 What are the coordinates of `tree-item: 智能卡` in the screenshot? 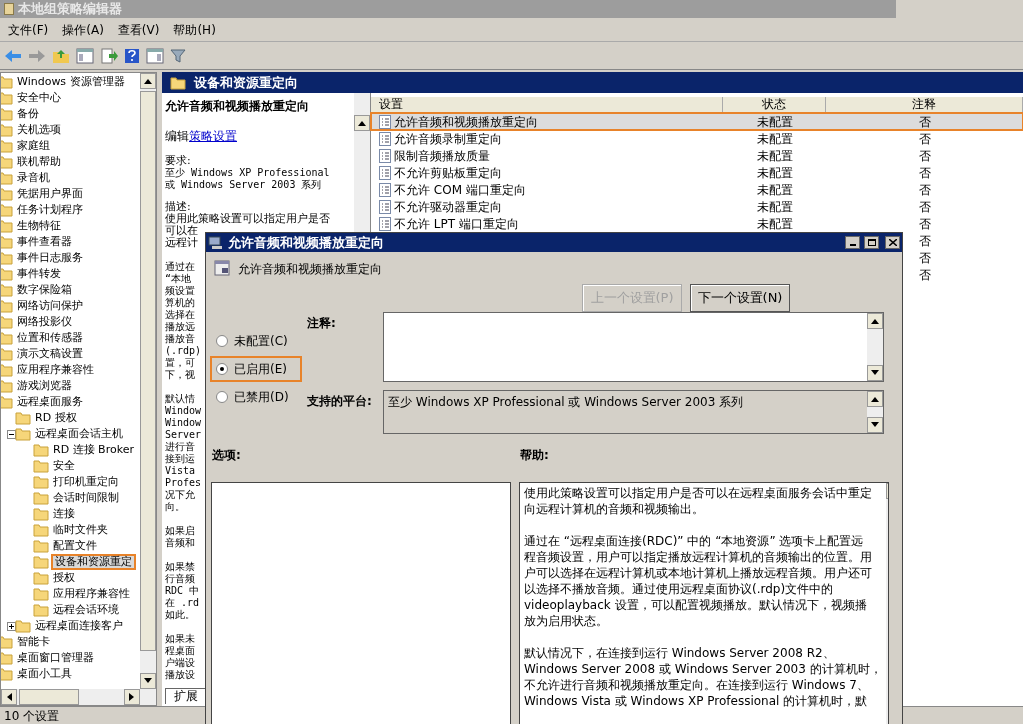 It's located at (33, 642).